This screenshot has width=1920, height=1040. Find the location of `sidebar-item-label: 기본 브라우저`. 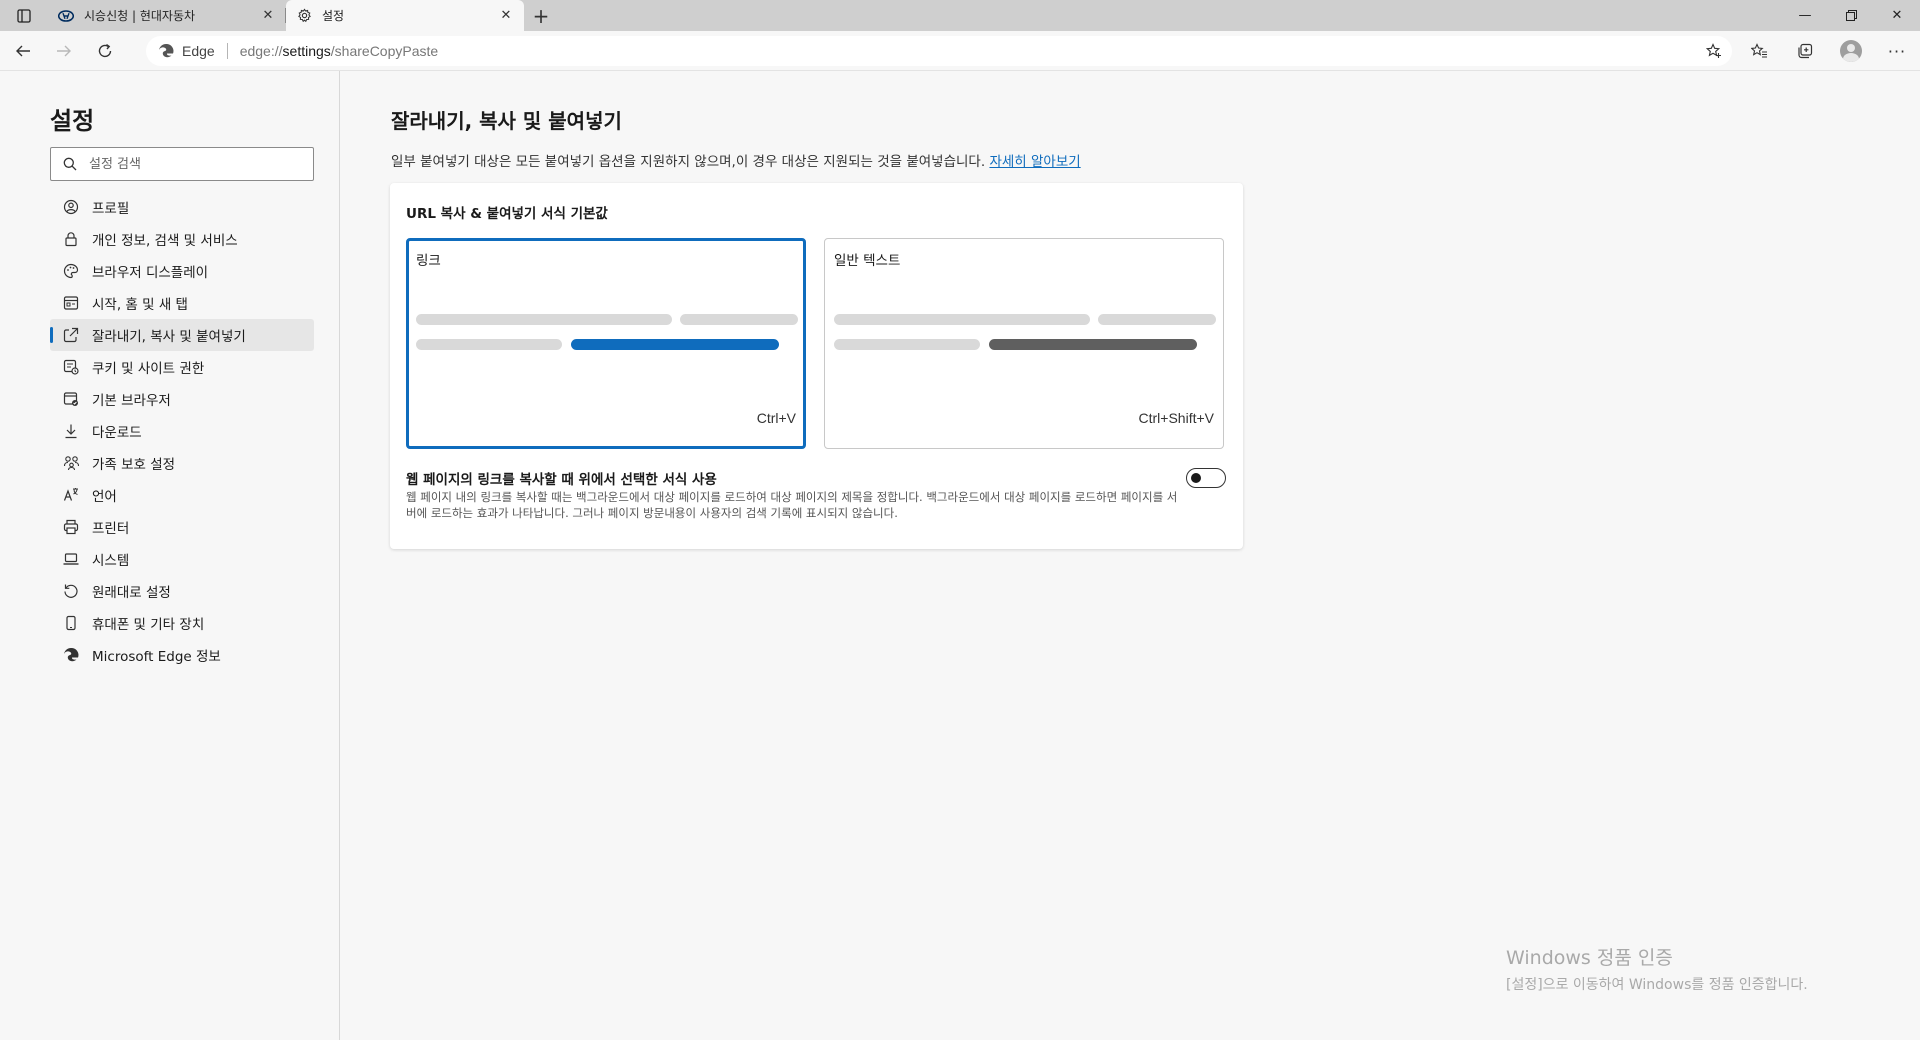

sidebar-item-label: 기본 브라우저 is located at coordinates (131, 401).